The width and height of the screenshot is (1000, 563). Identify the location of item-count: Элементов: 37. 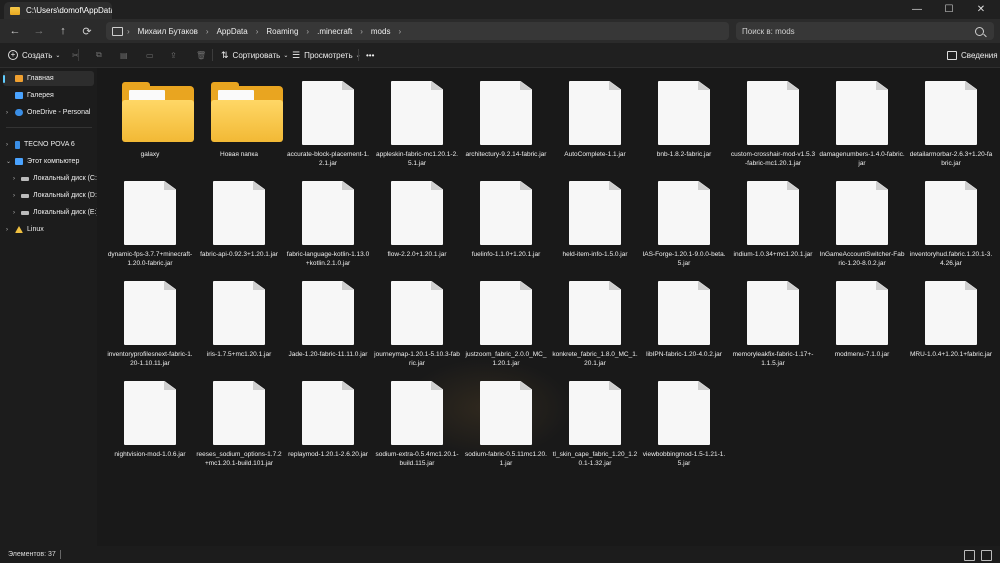
(32, 554).